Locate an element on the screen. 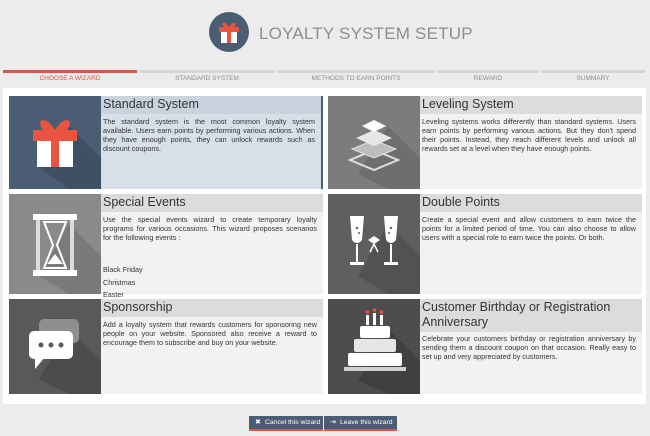 The height and width of the screenshot is (436, 650). step-standard-system: STANDARD SYSTEM is located at coordinates (207, 77).